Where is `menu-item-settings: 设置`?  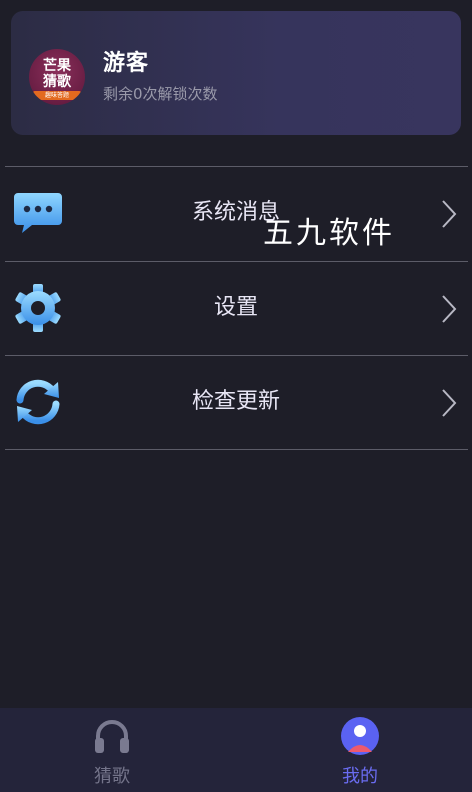 menu-item-settings: 设置 is located at coordinates (236, 308).